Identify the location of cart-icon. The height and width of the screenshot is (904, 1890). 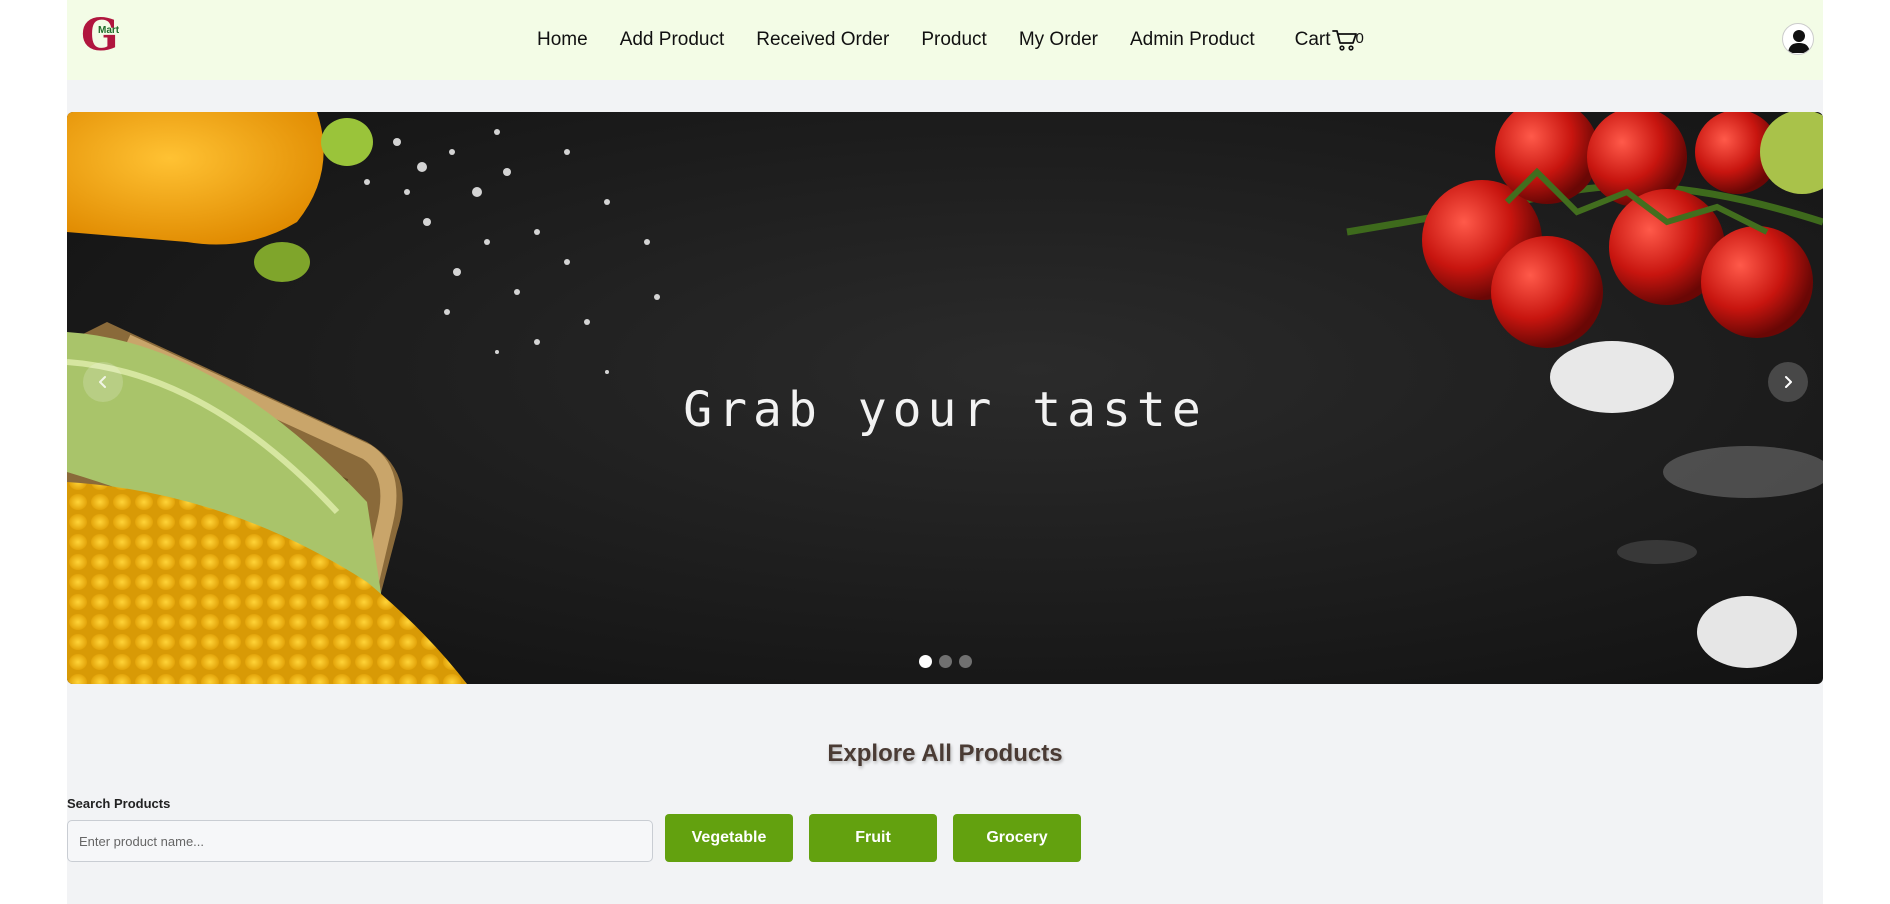
(1344, 40).